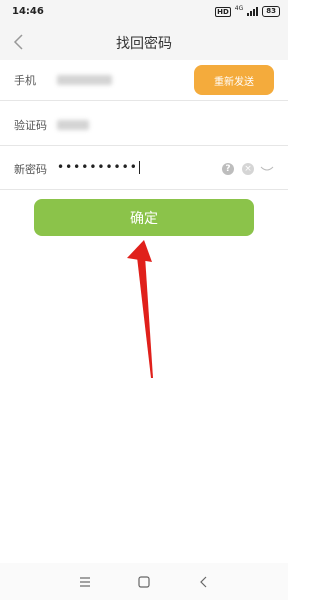 Image resolution: width=320 pixels, height=600 pixels. Describe the element at coordinates (204, 582) in the screenshot. I see `back-icon` at that location.